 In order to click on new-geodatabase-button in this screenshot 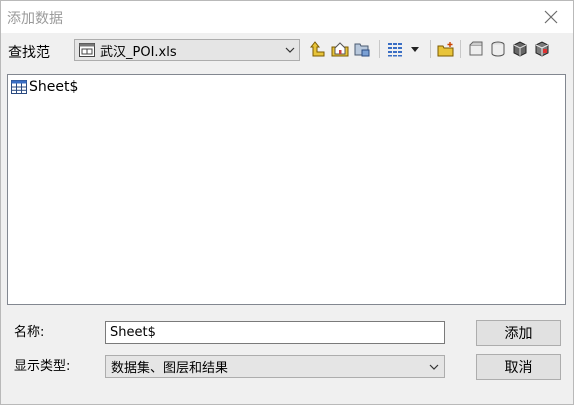, I will do `click(498, 49)`.